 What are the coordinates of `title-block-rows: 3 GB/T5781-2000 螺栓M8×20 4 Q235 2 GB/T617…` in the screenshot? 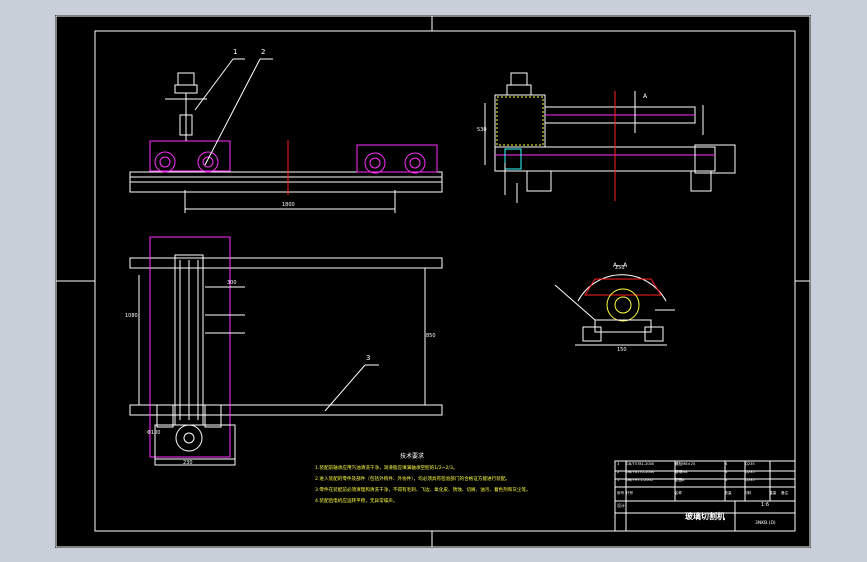 It's located at (705, 481).